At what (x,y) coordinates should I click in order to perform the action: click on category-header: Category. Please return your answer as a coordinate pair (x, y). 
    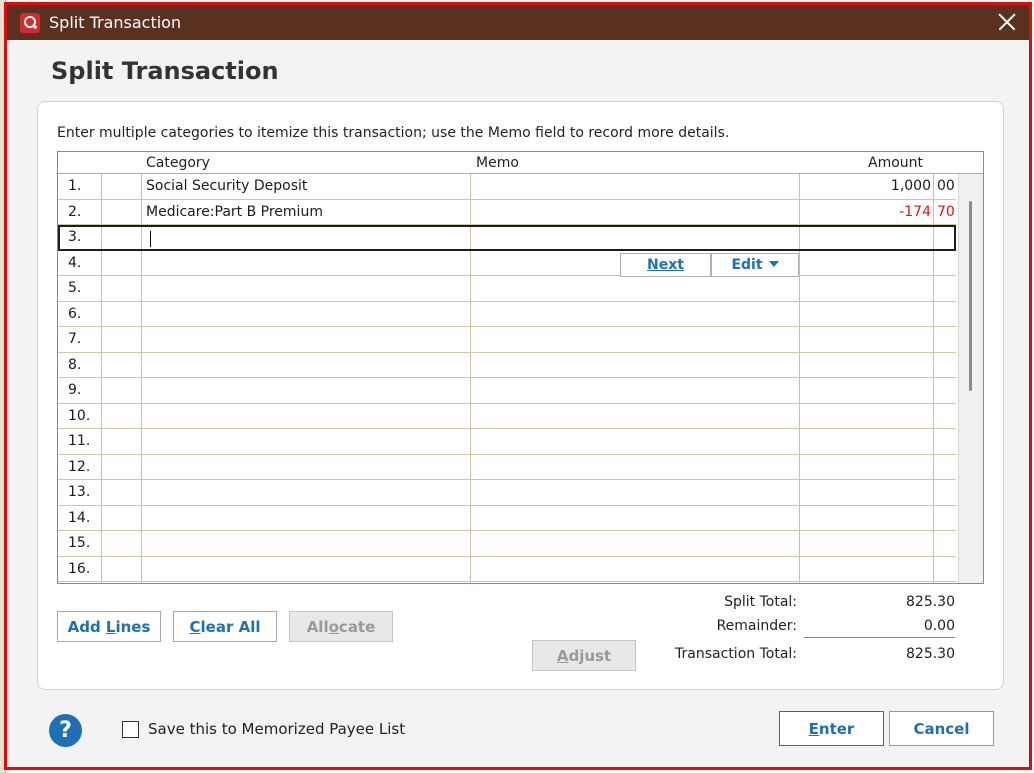
    Looking at the image, I should click on (178, 163).